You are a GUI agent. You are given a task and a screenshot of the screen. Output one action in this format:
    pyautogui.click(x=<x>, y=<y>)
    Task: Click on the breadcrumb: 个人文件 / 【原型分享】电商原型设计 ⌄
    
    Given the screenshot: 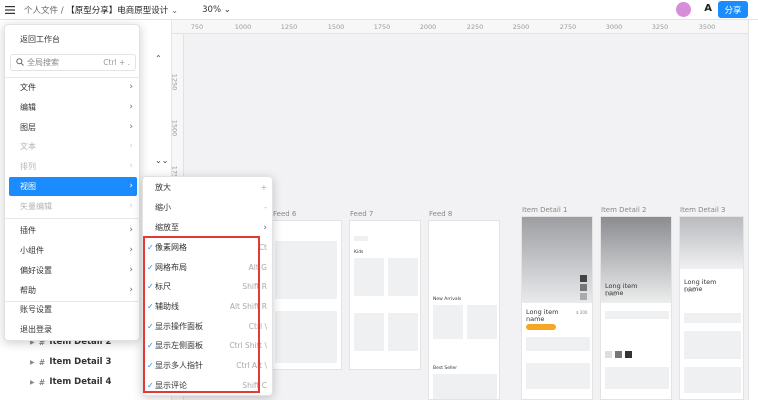 What is the action you would take?
    pyautogui.click(x=101, y=10)
    